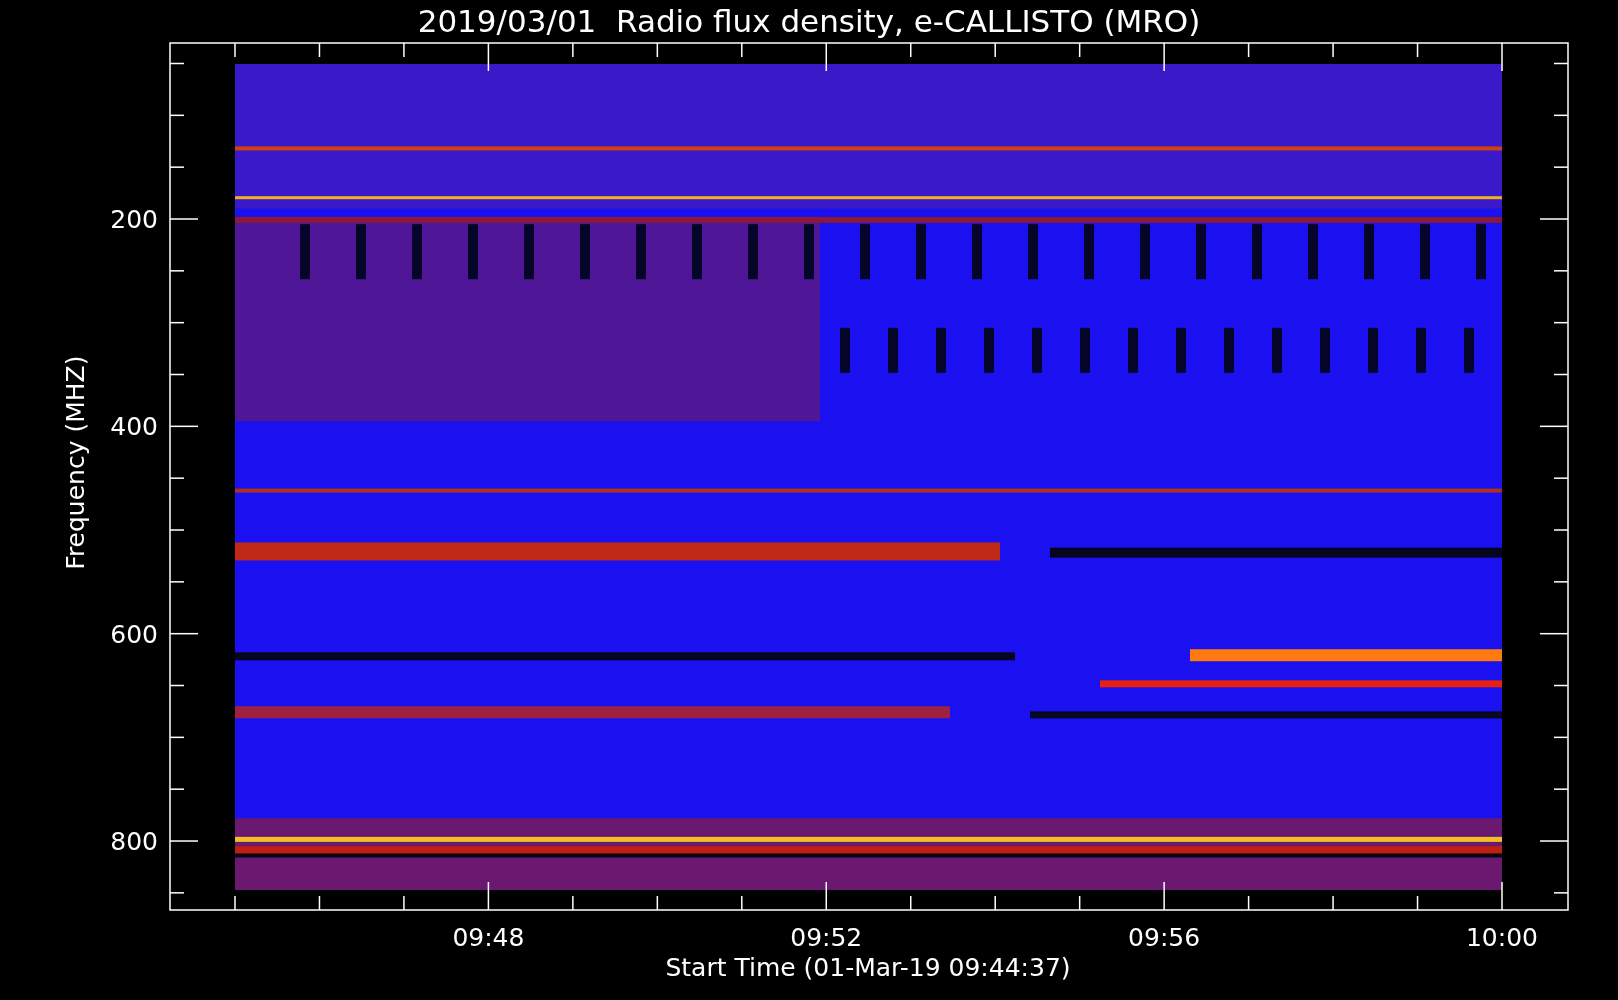 This screenshot has height=1000, width=1618. Describe the element at coordinates (1164, 937) in the screenshot. I see `x-tick-label: 09:56` at that location.